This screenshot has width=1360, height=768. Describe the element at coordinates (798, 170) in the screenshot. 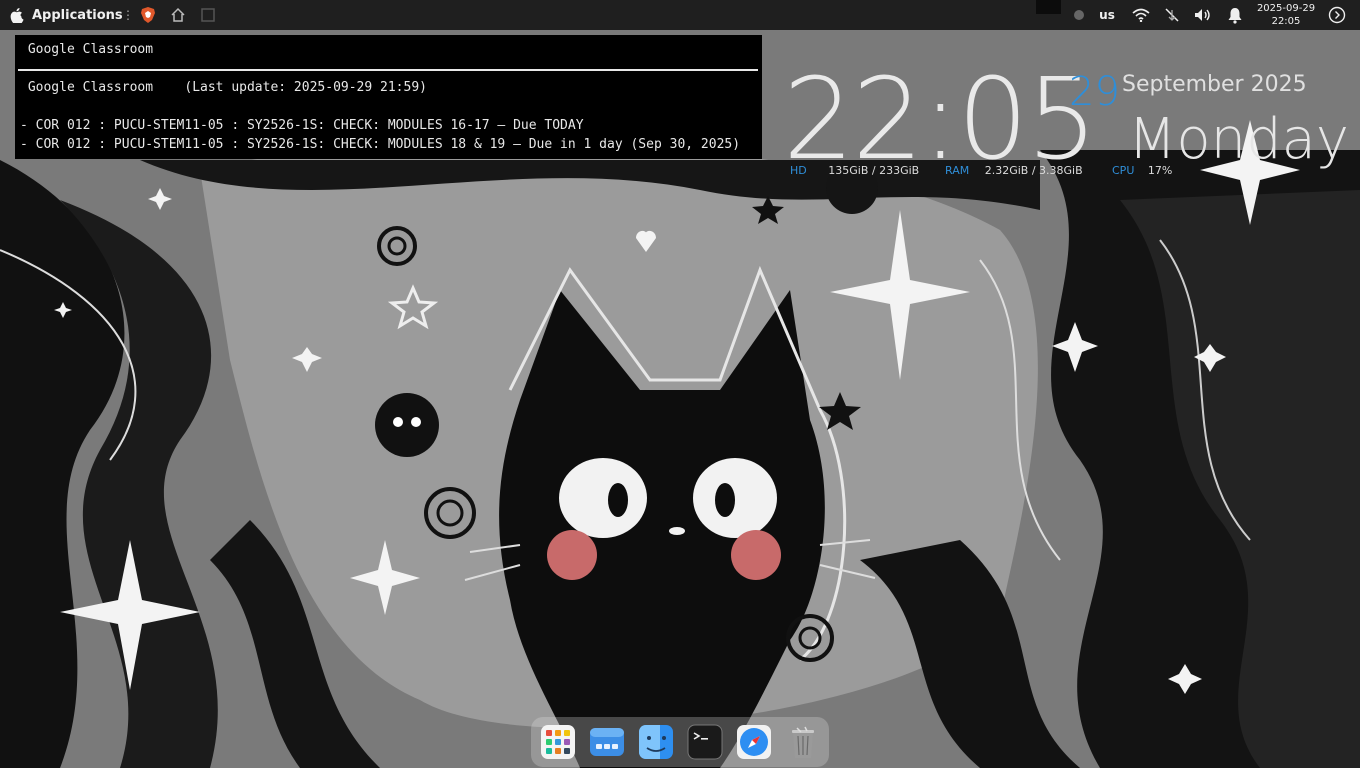

I see `hd-label: HD` at that location.